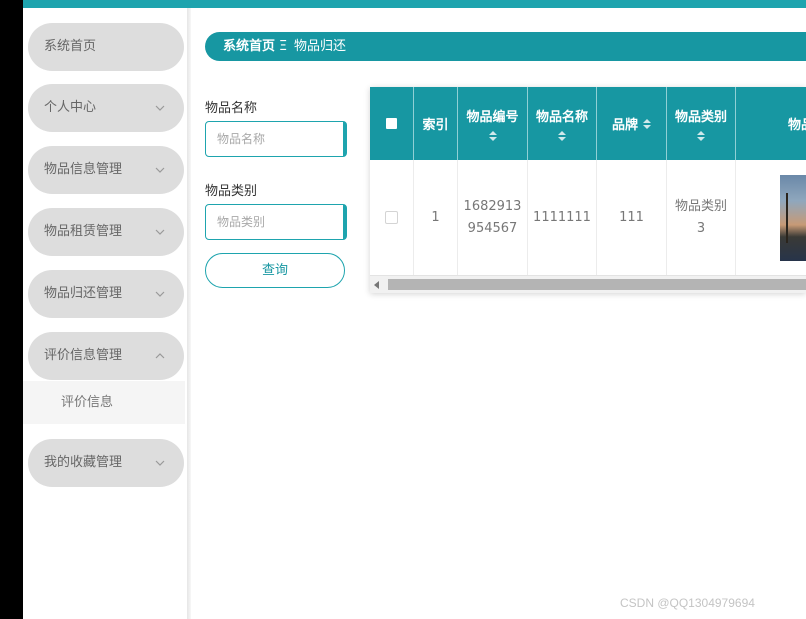  I want to click on select-all-checkbox, so click(391, 123).